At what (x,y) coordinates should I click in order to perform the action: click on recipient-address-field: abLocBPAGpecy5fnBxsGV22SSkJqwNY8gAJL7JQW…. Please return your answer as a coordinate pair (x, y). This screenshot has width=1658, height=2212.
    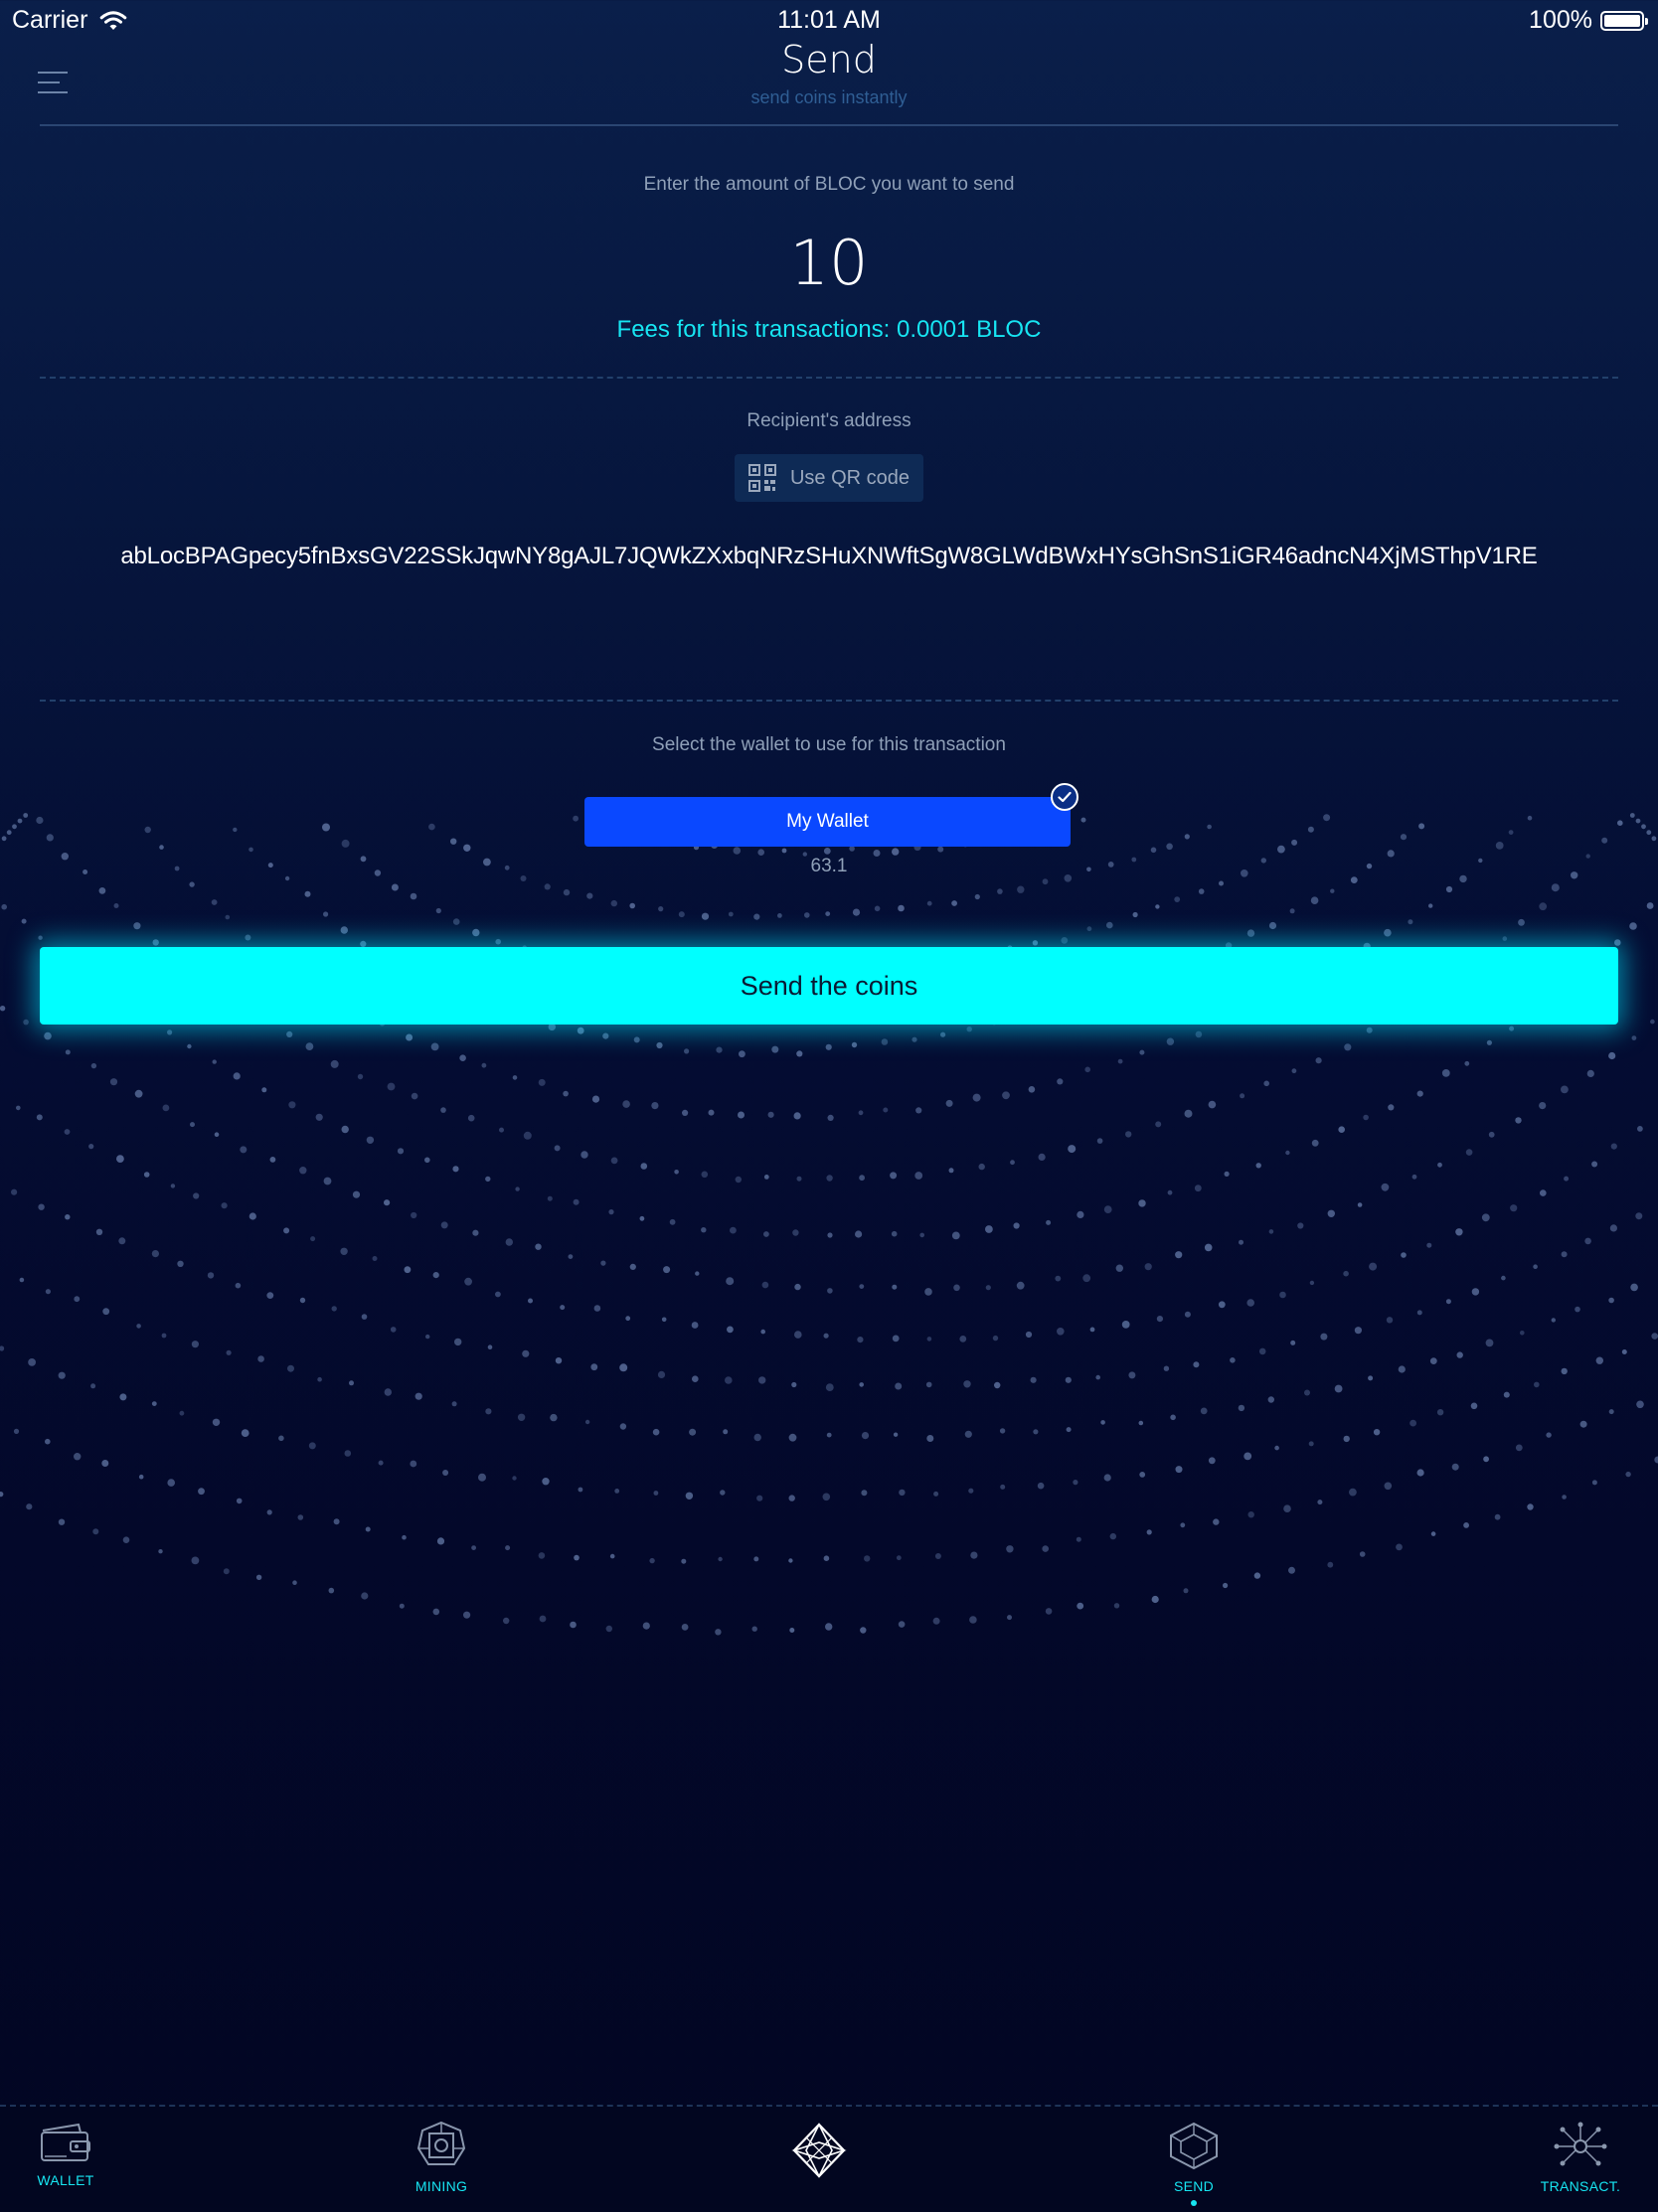
    Looking at the image, I should click on (829, 557).